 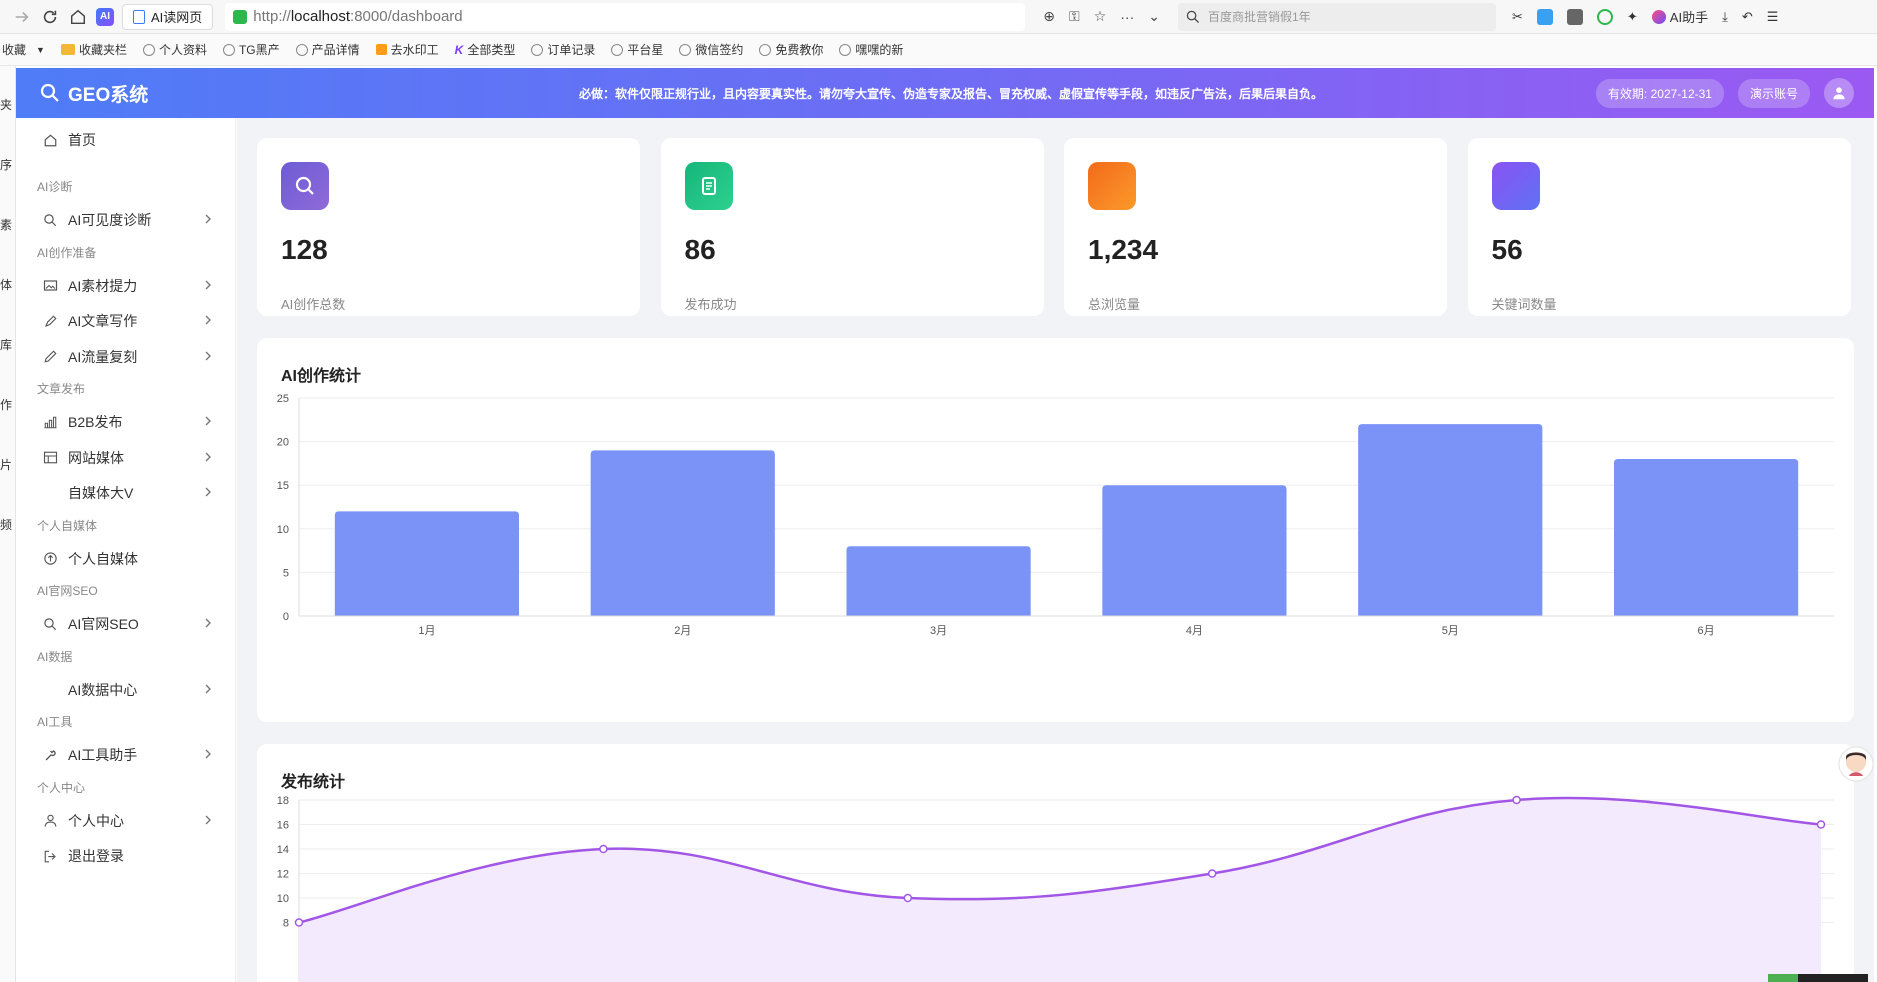 What do you see at coordinates (1839, 93) in the screenshot?
I see `avatar` at bounding box center [1839, 93].